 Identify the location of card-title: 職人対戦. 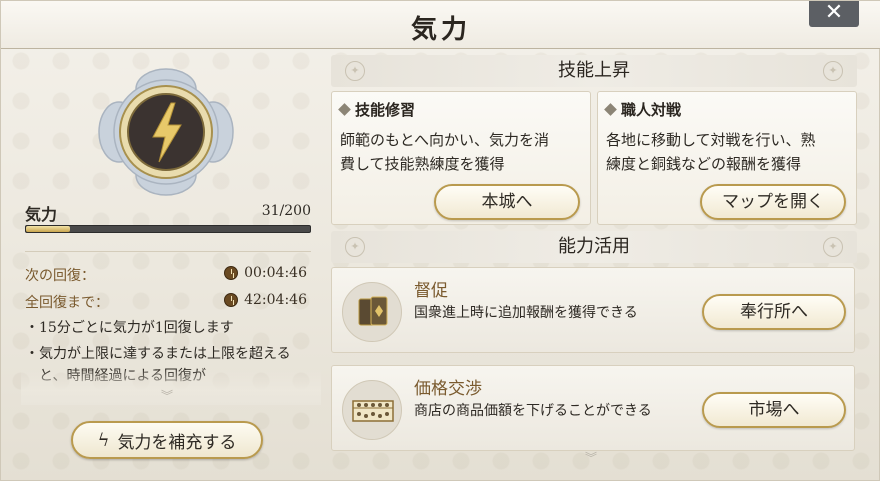
(651, 110).